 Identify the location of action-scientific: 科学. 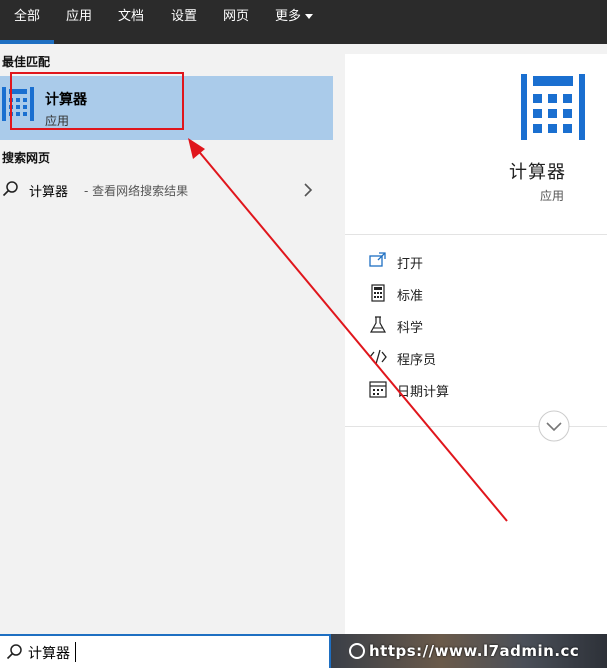
(479, 326).